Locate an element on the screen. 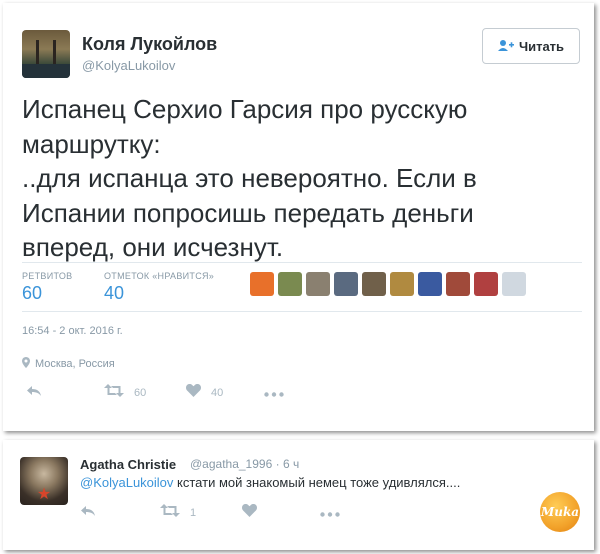 This screenshot has width=600, height=554. reply-age: · 6 ч is located at coordinates (288, 464).